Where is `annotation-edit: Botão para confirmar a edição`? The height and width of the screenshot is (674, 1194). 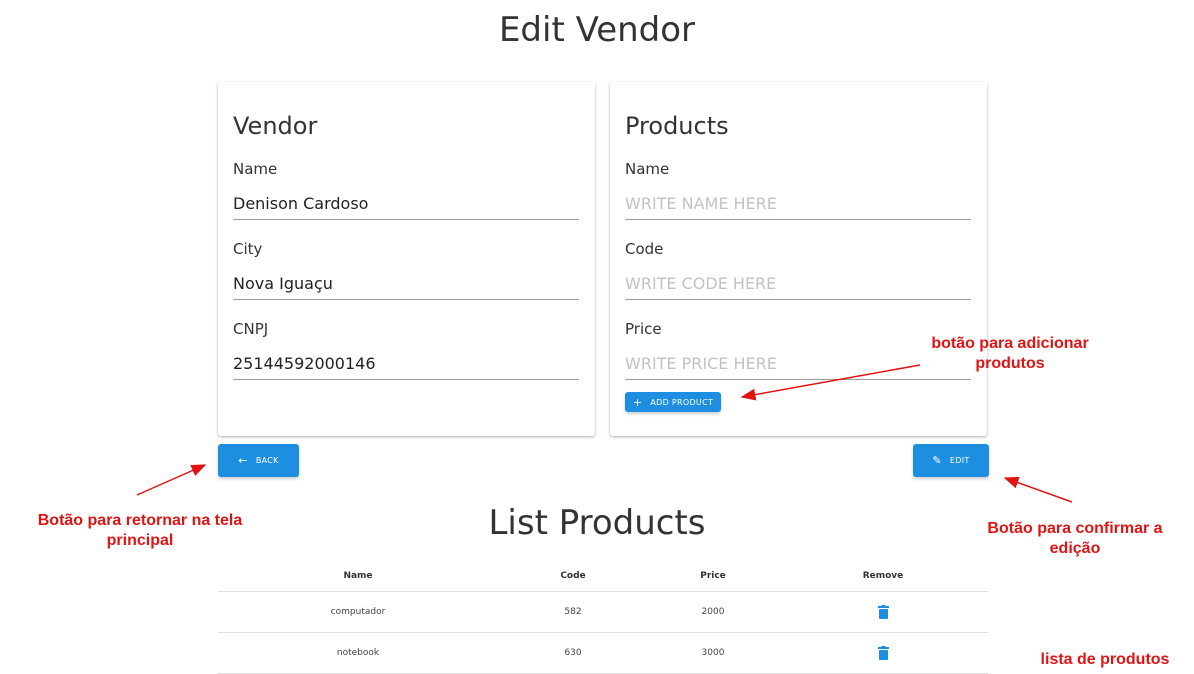 annotation-edit: Botão para confirmar a edição is located at coordinates (1075, 538).